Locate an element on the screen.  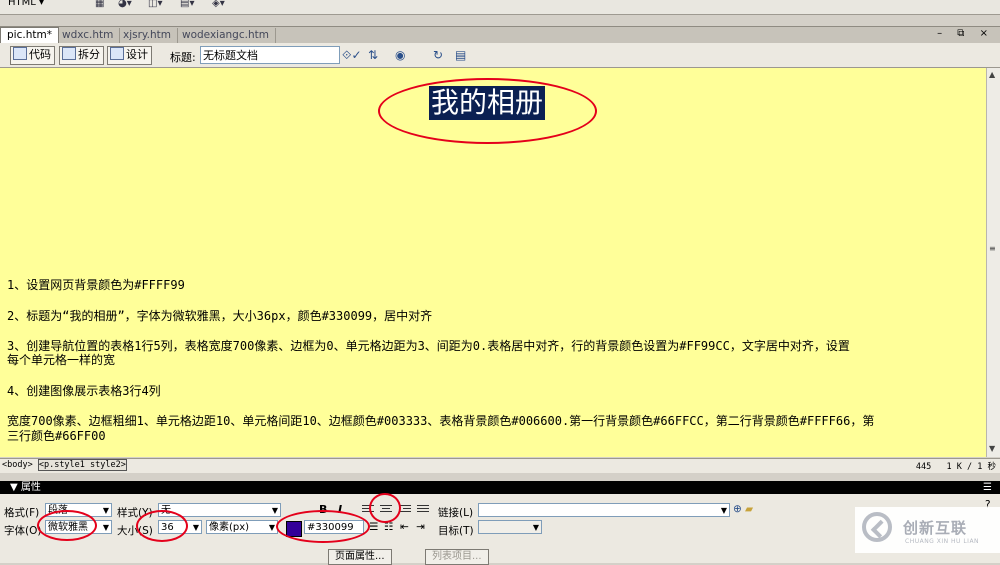
outdent-icon: ⇤ is located at coordinates (404, 527).